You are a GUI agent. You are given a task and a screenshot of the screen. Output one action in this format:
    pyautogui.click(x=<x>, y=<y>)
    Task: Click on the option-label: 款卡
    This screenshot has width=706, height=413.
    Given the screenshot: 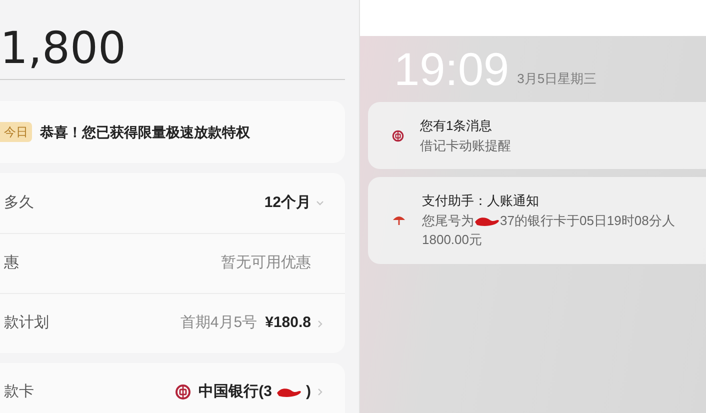 What is the action you would take?
    pyautogui.click(x=19, y=392)
    